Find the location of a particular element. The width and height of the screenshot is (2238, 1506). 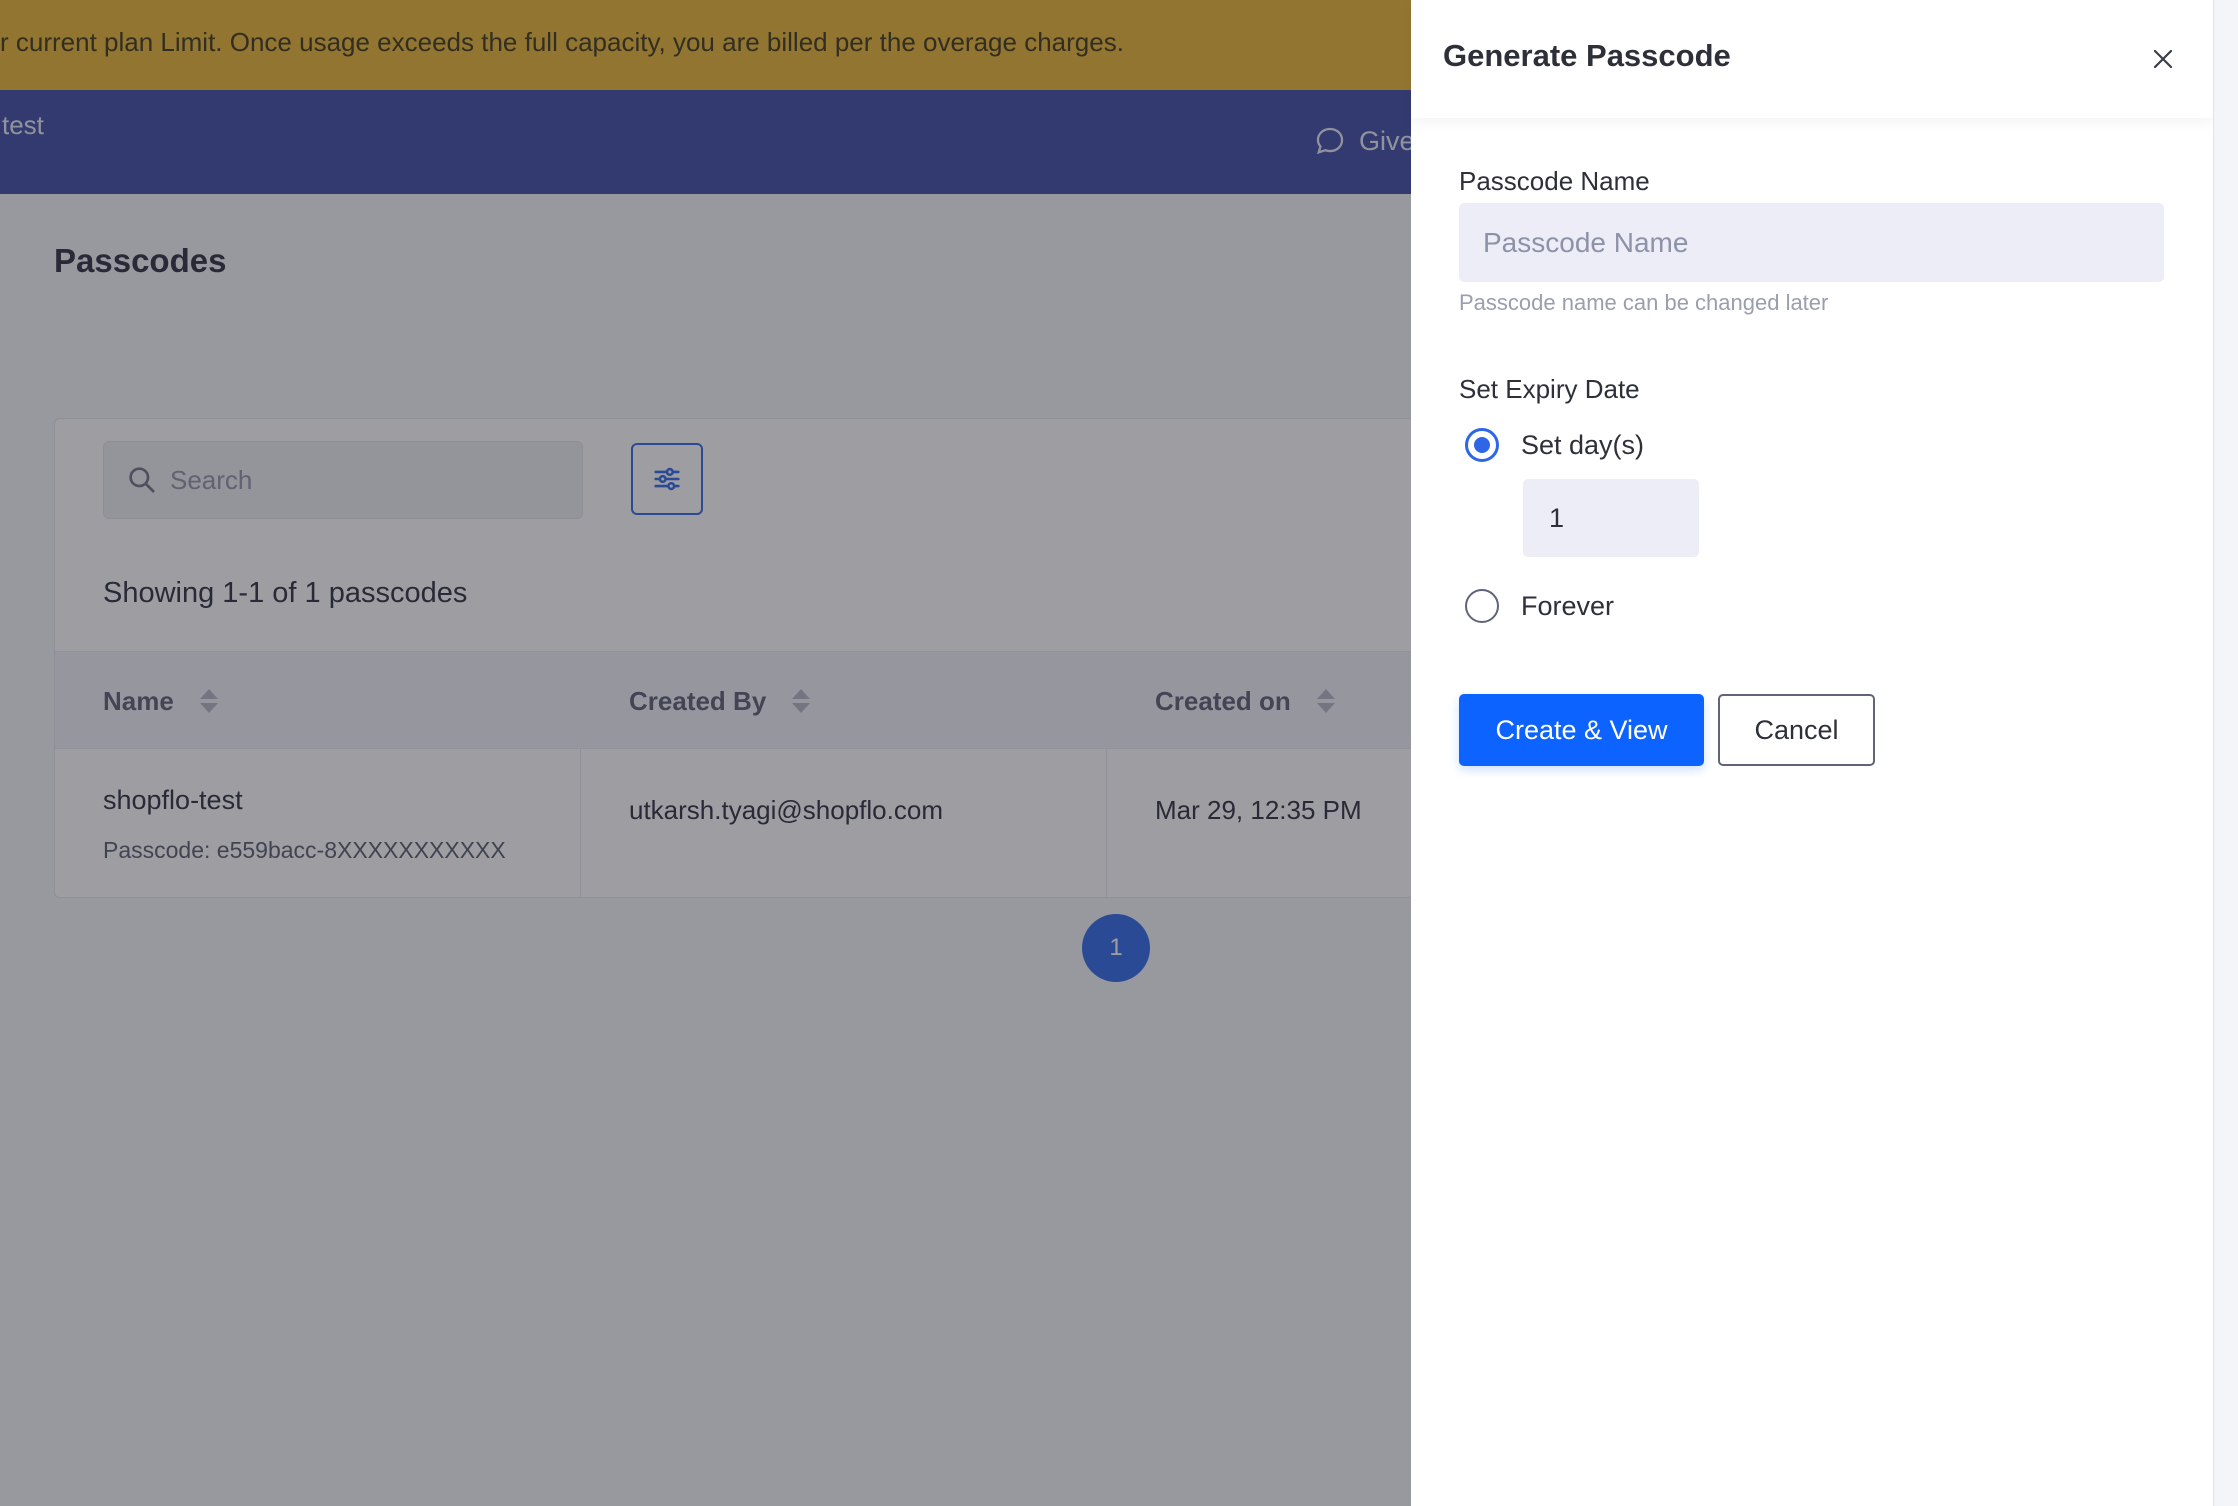

radio-forever-label: Forever is located at coordinates (1568, 605).